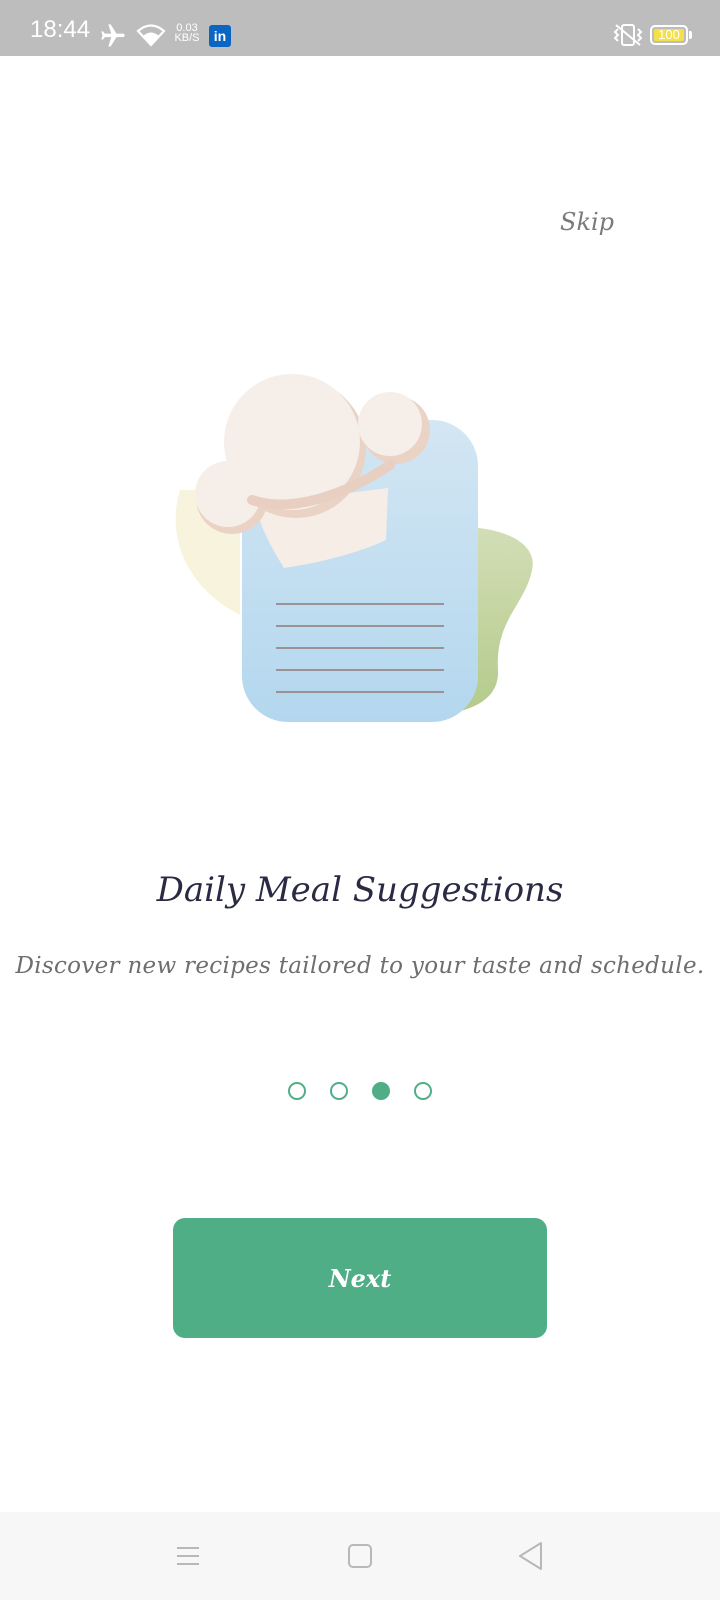 Image resolution: width=720 pixels, height=1600 pixels. I want to click on system-navigation-bar, so click(360, 1556).